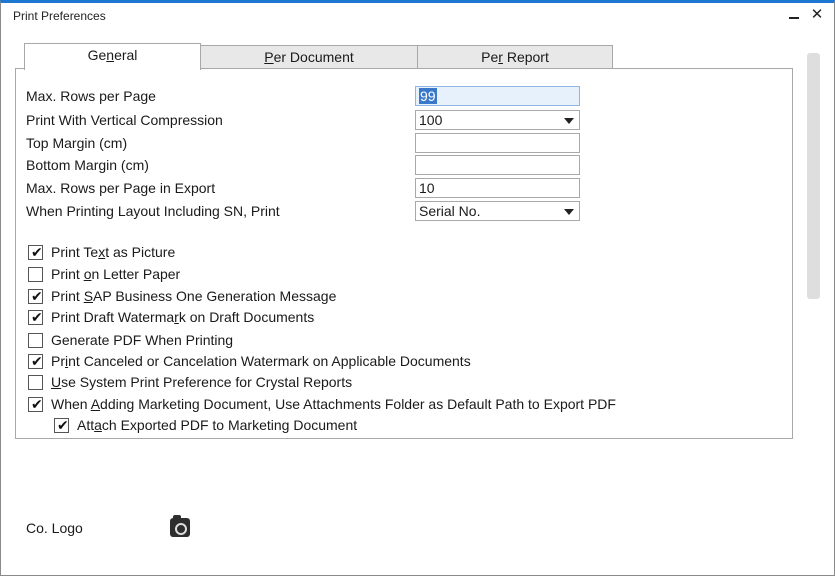  I want to click on minimize-button, so click(794, 15).